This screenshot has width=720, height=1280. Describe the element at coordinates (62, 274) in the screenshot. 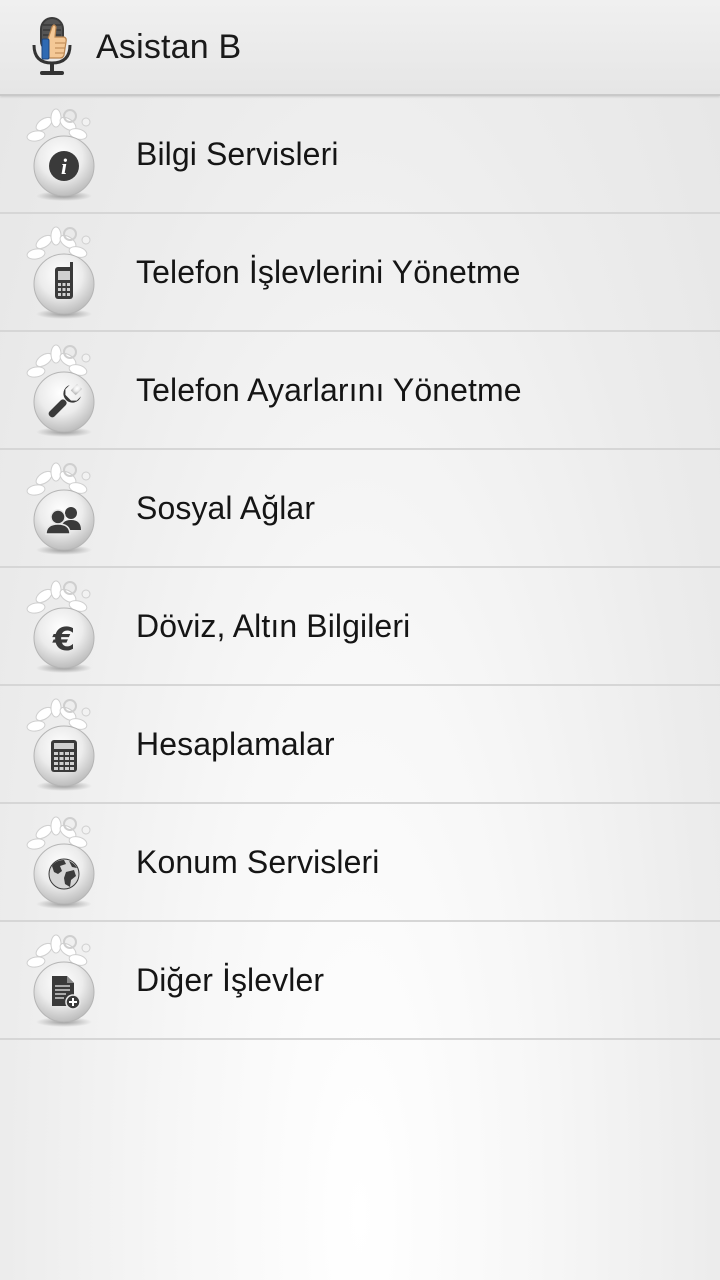

I see `mobile-phone-icon` at that location.